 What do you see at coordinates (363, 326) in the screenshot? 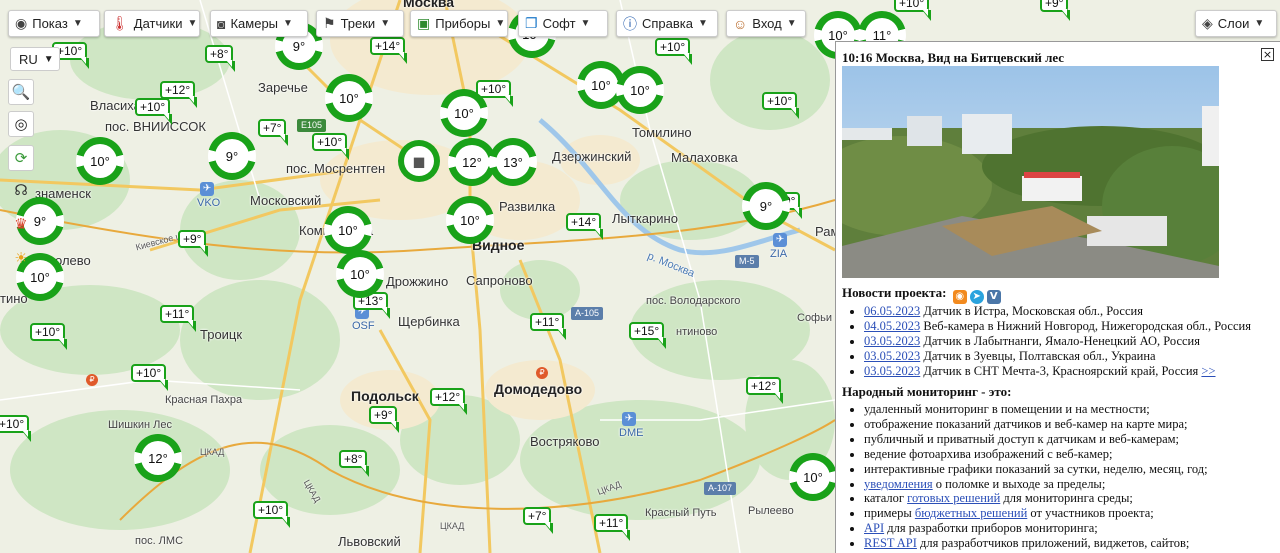
I see `airport-code: OSF` at bounding box center [363, 326].